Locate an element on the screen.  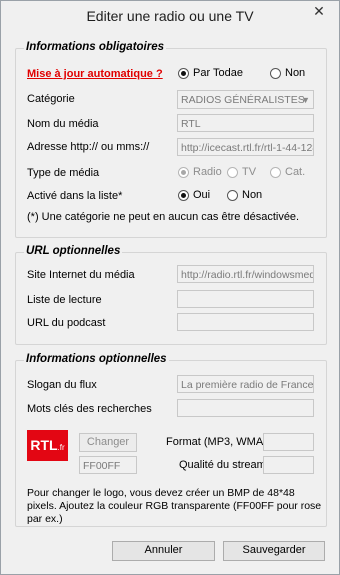
podcast-label: URL du podcast is located at coordinates (66, 323).